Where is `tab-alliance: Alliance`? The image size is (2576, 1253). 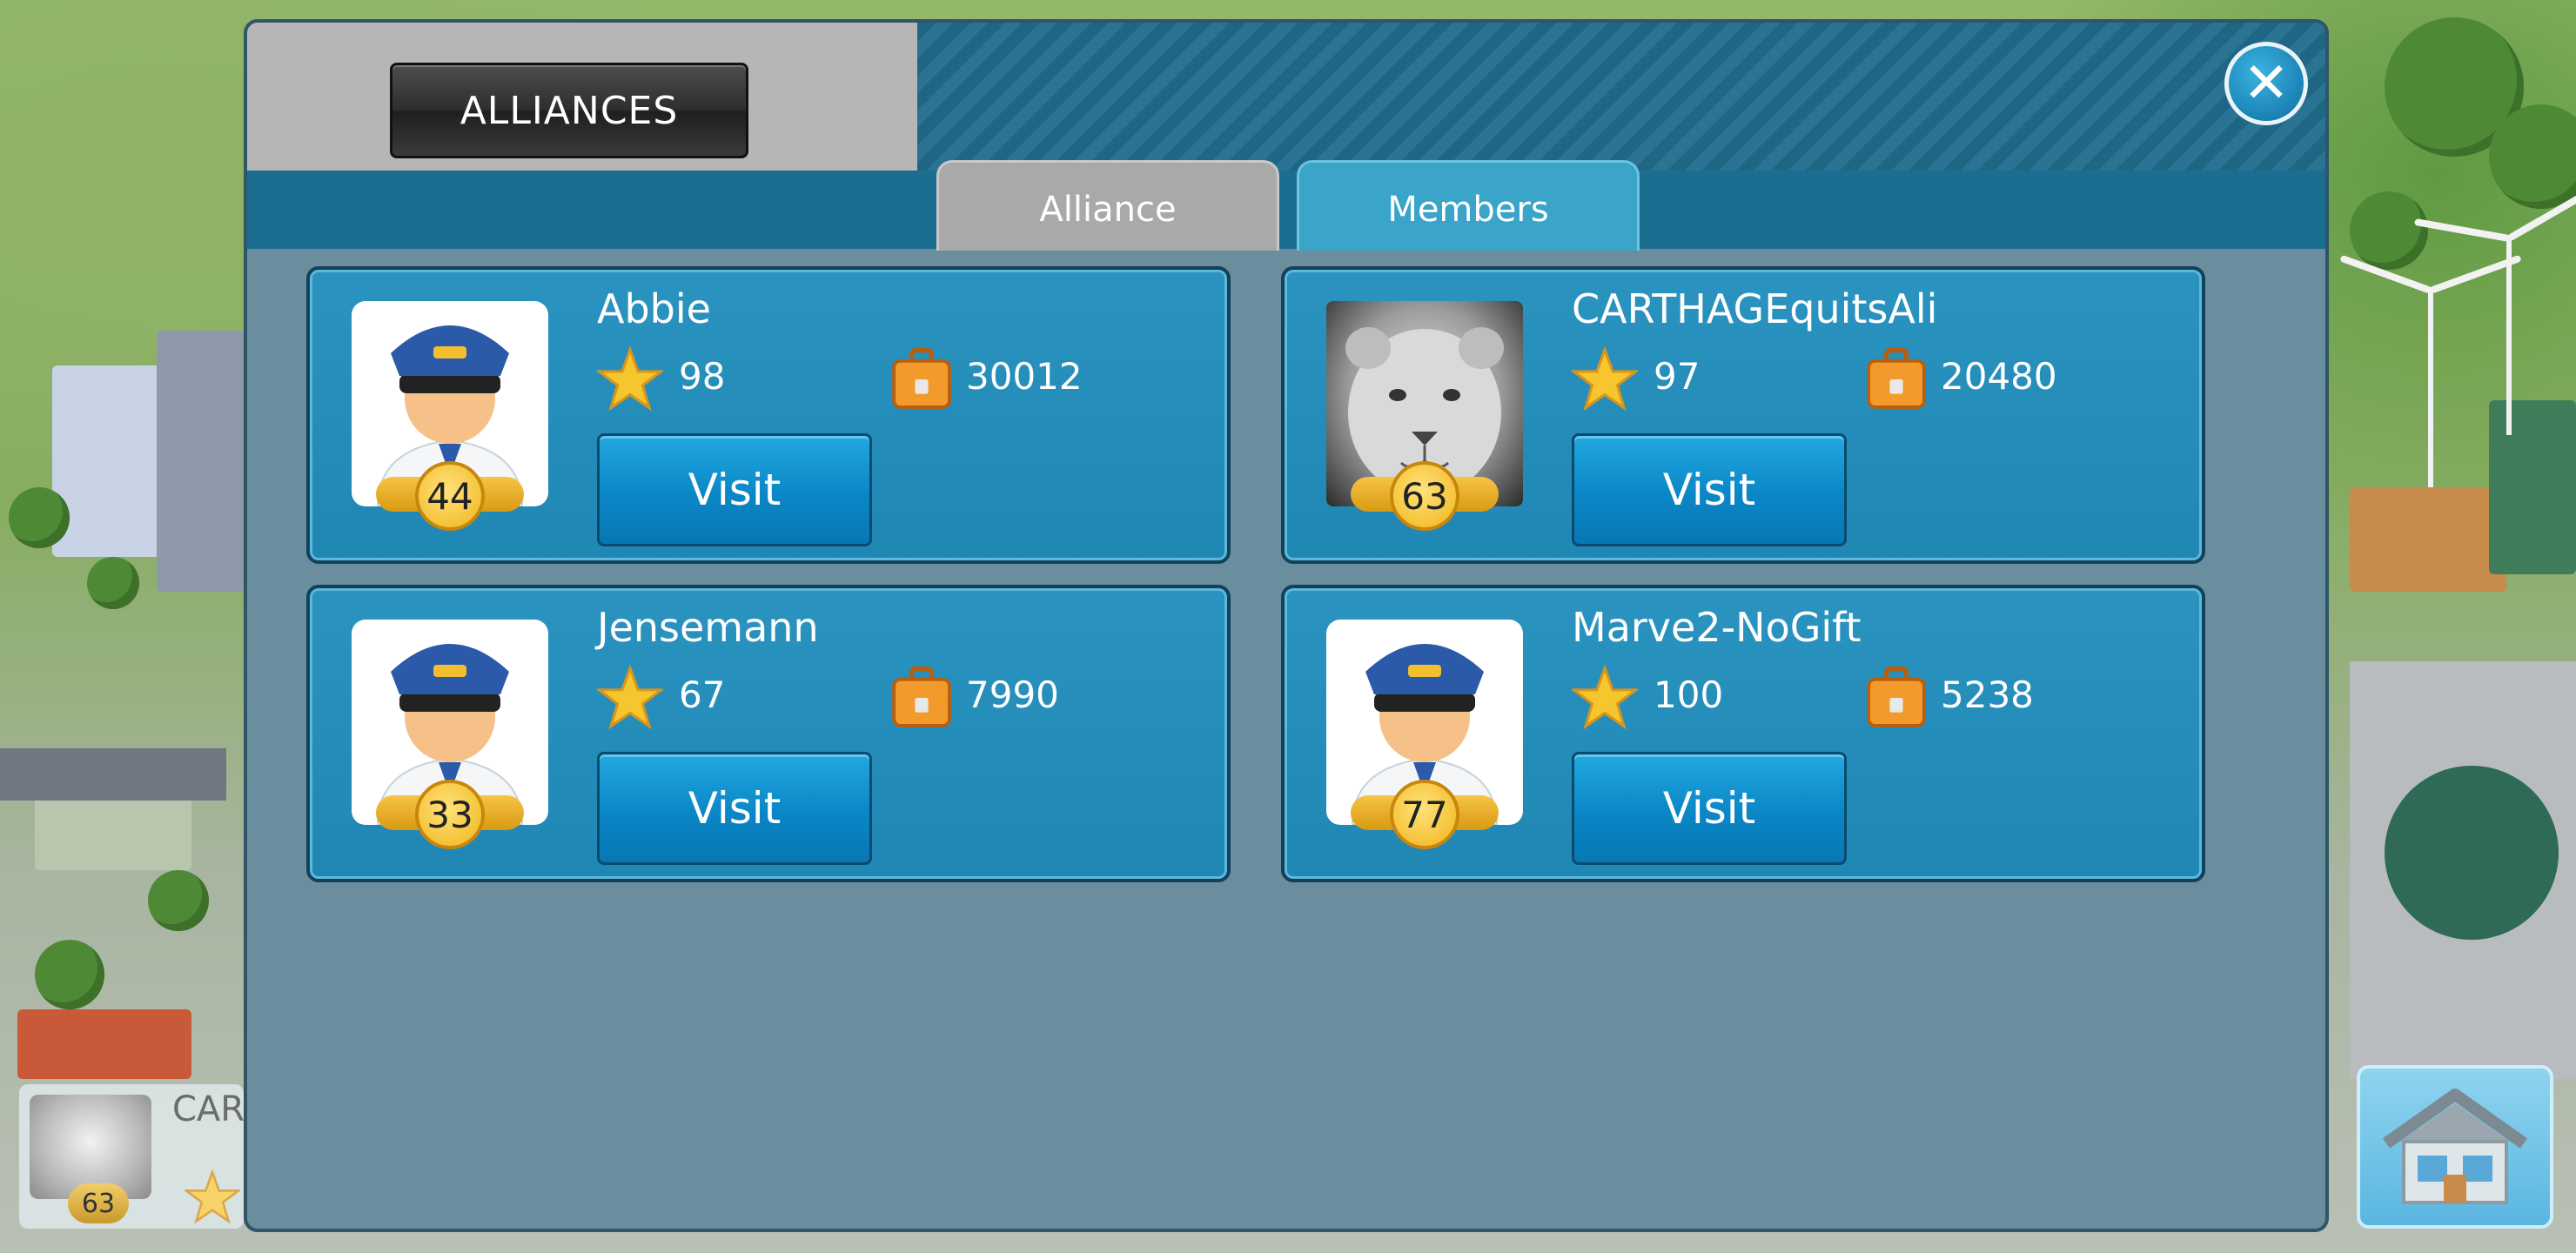 tab-alliance: Alliance is located at coordinates (1107, 205).